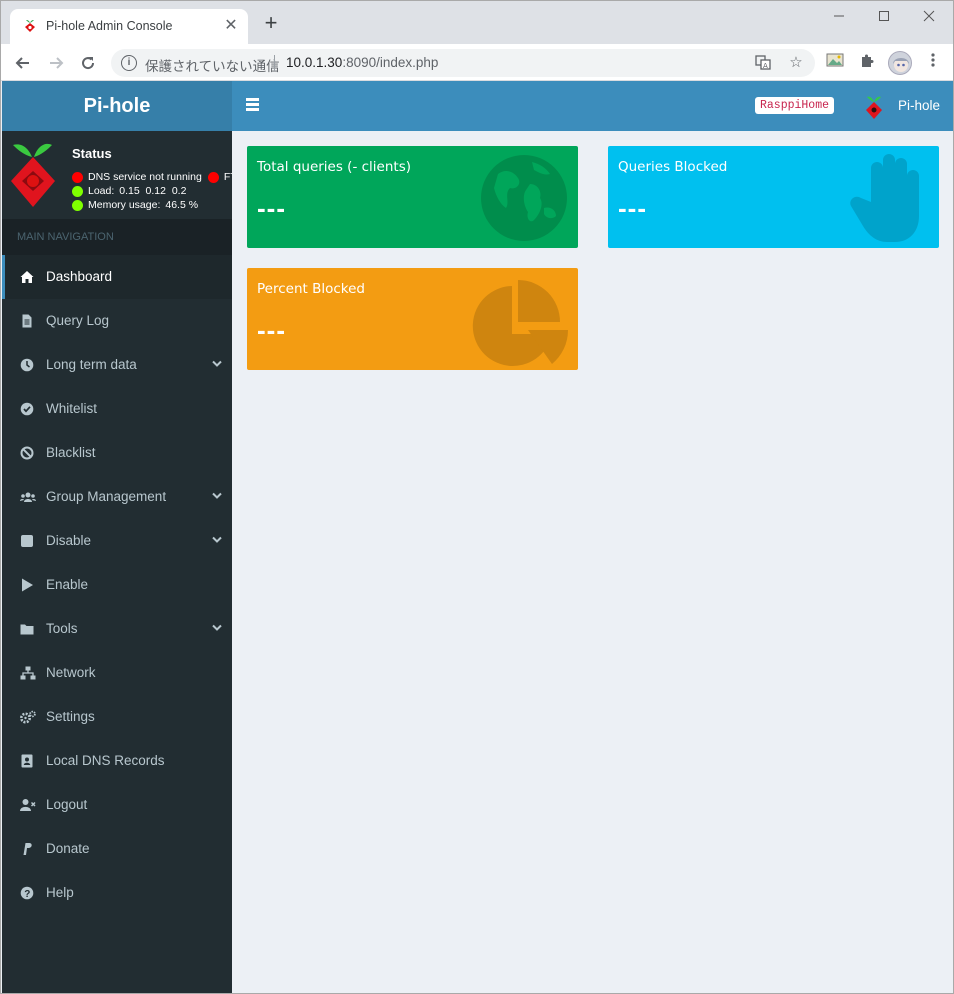 This screenshot has width=954, height=994. What do you see at coordinates (27, 629) in the screenshot?
I see `folder-icon` at bounding box center [27, 629].